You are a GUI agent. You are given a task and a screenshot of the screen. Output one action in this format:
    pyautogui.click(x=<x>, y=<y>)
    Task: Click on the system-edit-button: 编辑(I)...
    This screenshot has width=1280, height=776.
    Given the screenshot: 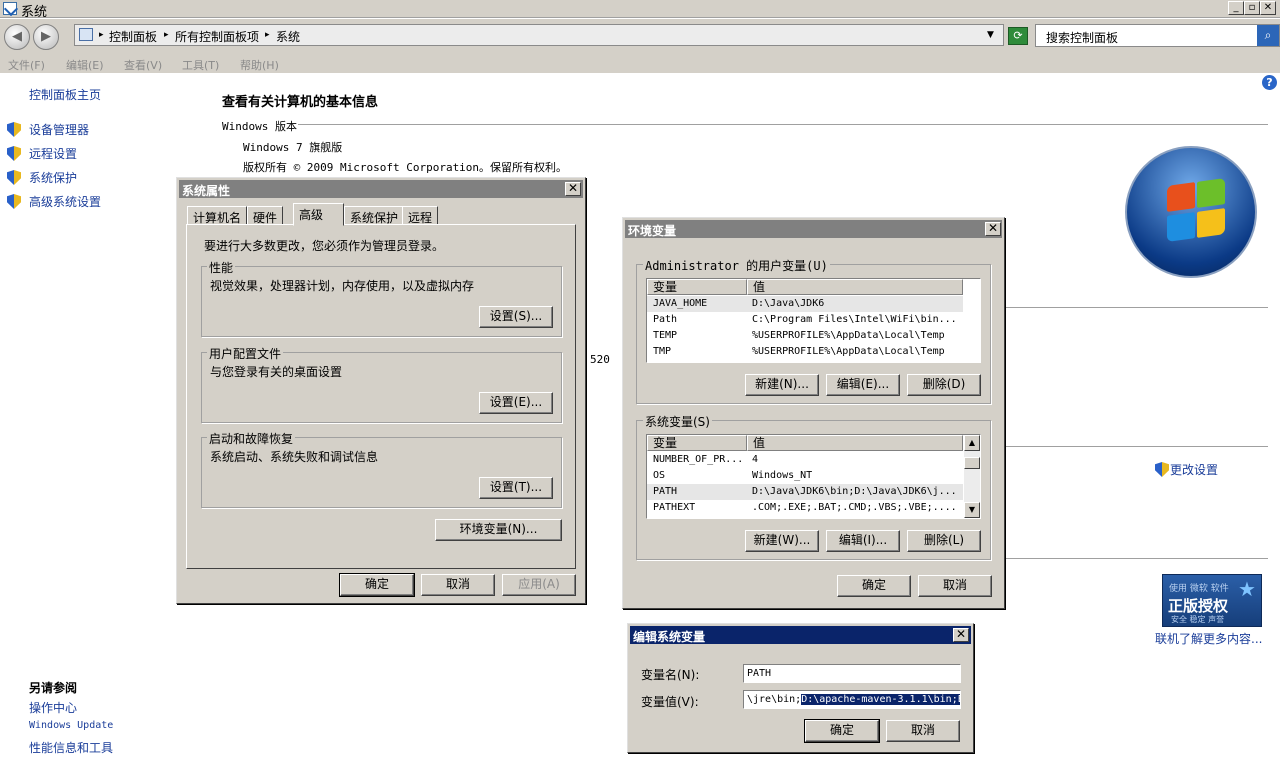 What is the action you would take?
    pyautogui.click(x=863, y=541)
    